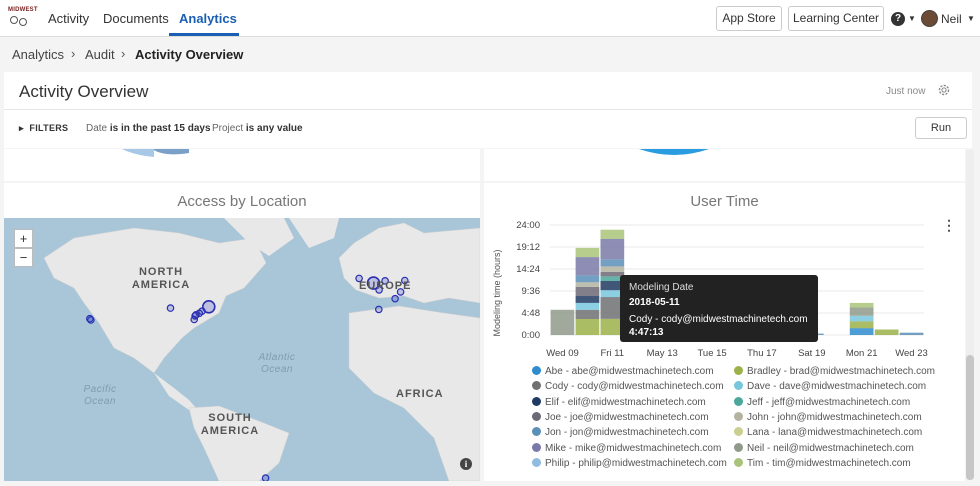 This screenshot has height=486, width=980. Describe the element at coordinates (836, 18) in the screenshot. I see `learning-center-button: Learning Center` at that location.